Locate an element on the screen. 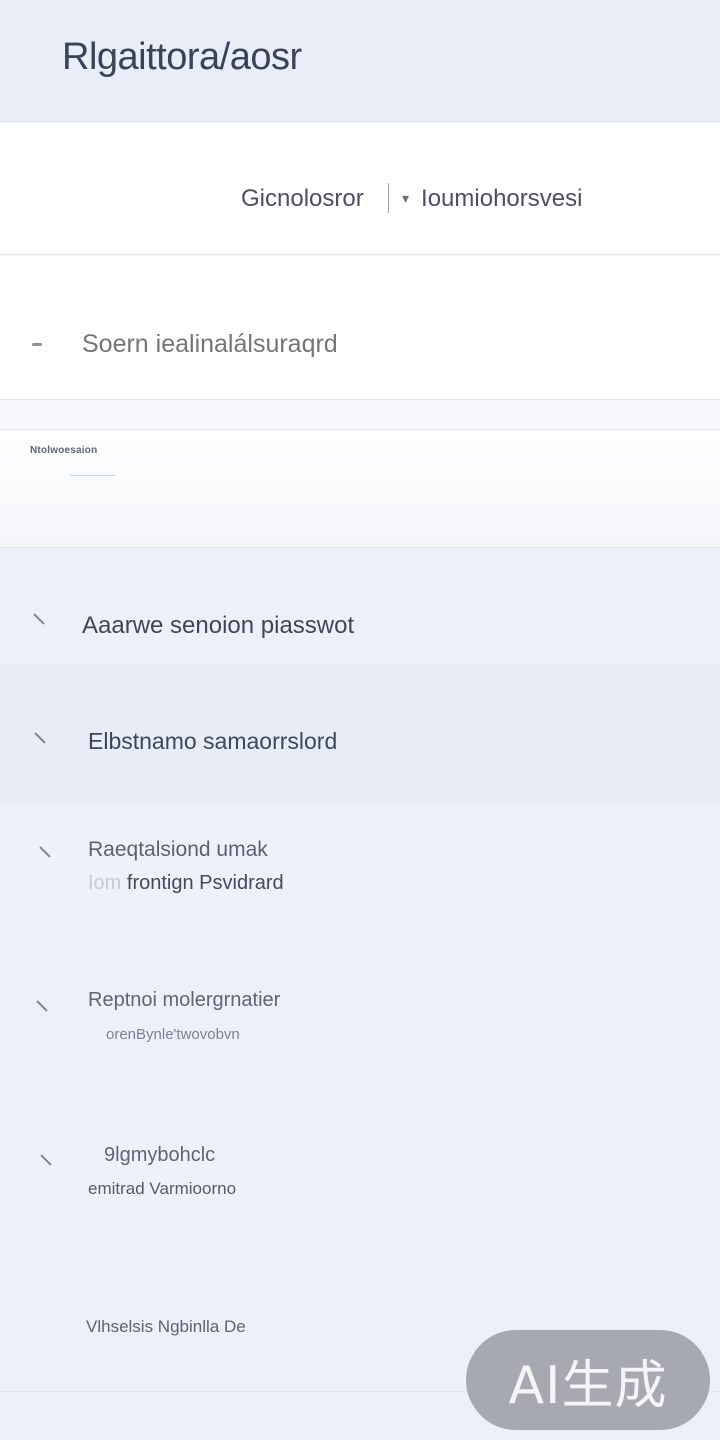 The width and height of the screenshot is (720, 1440). list-item-subtitle-prefix: Iom is located at coordinates (105, 883).